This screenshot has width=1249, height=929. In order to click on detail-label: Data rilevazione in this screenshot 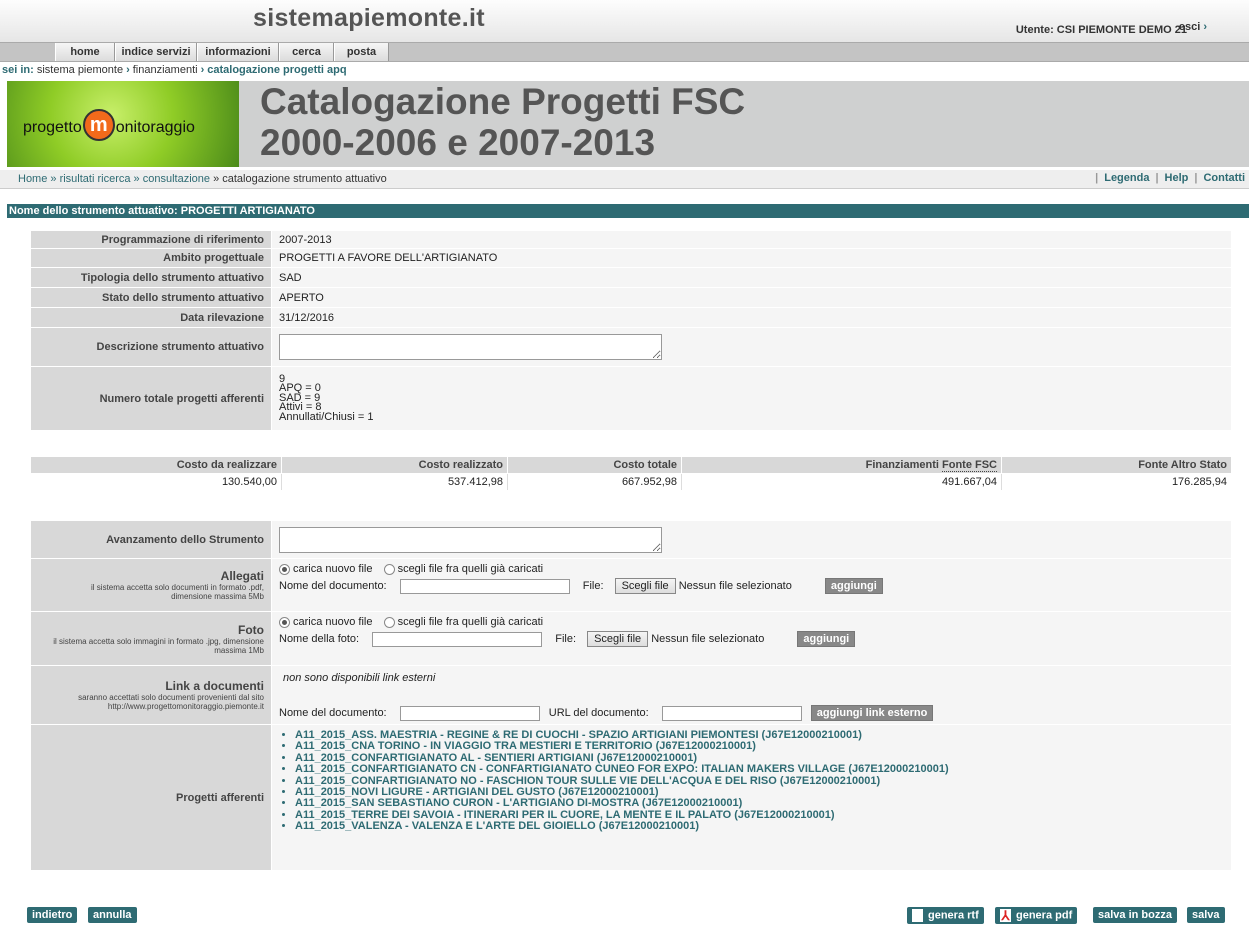, I will do `click(151, 317)`.